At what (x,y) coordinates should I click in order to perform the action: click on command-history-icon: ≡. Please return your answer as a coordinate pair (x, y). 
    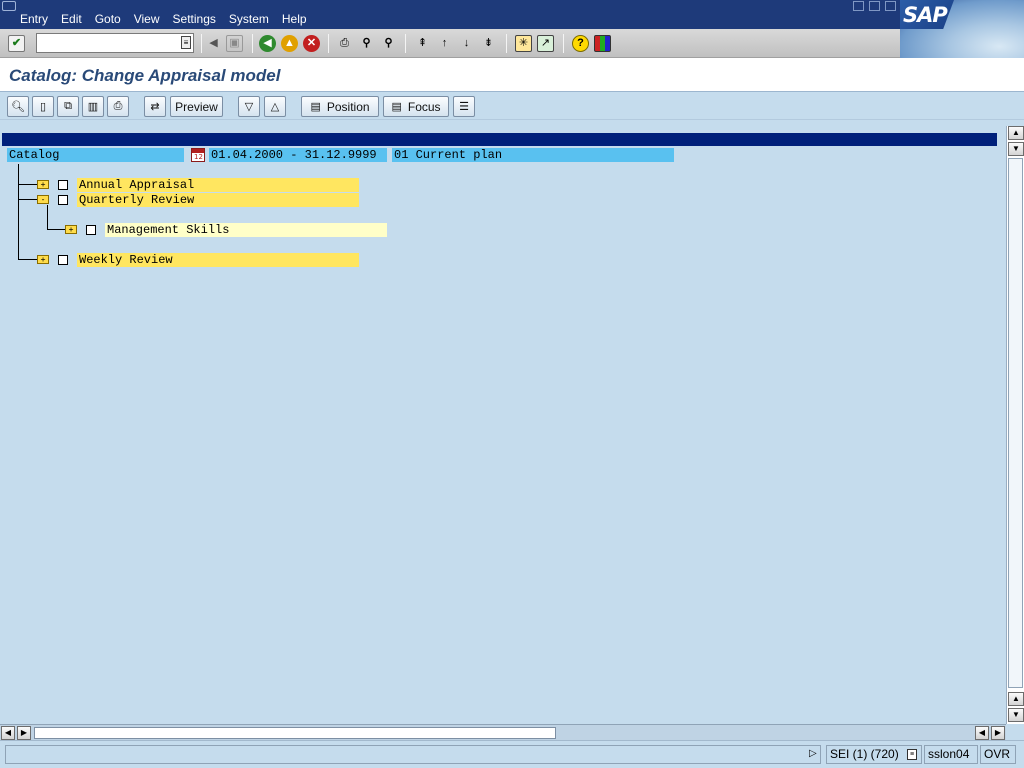
    Looking at the image, I should click on (186, 42).